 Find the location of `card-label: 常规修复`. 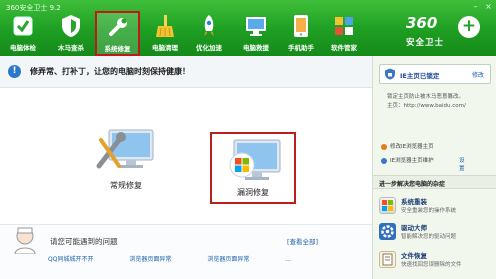

card-label: 常规修复 is located at coordinates (126, 185).